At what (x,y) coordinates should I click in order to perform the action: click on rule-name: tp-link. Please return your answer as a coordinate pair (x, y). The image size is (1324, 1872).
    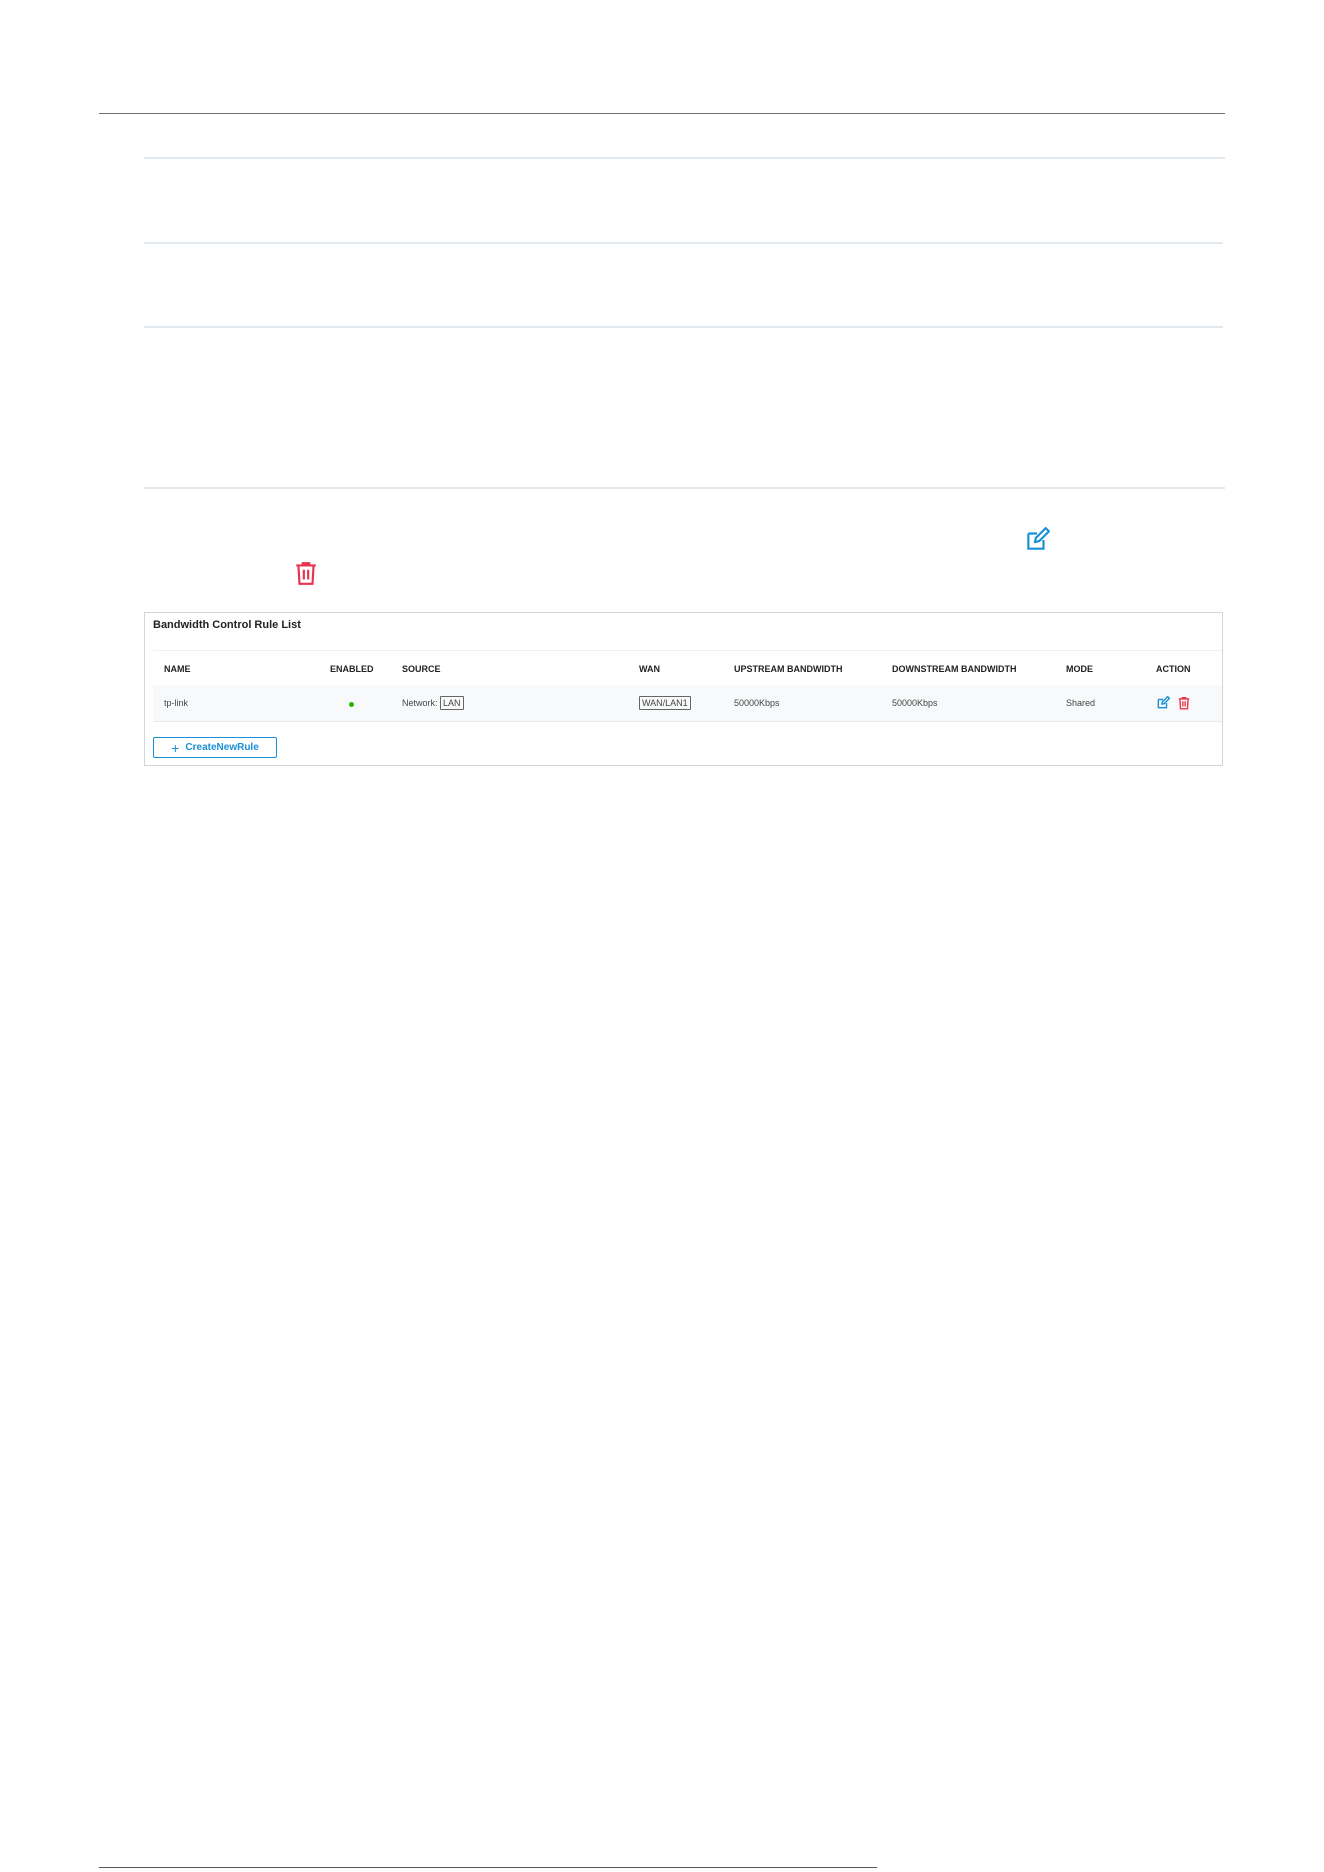
    Looking at the image, I should click on (176, 703).